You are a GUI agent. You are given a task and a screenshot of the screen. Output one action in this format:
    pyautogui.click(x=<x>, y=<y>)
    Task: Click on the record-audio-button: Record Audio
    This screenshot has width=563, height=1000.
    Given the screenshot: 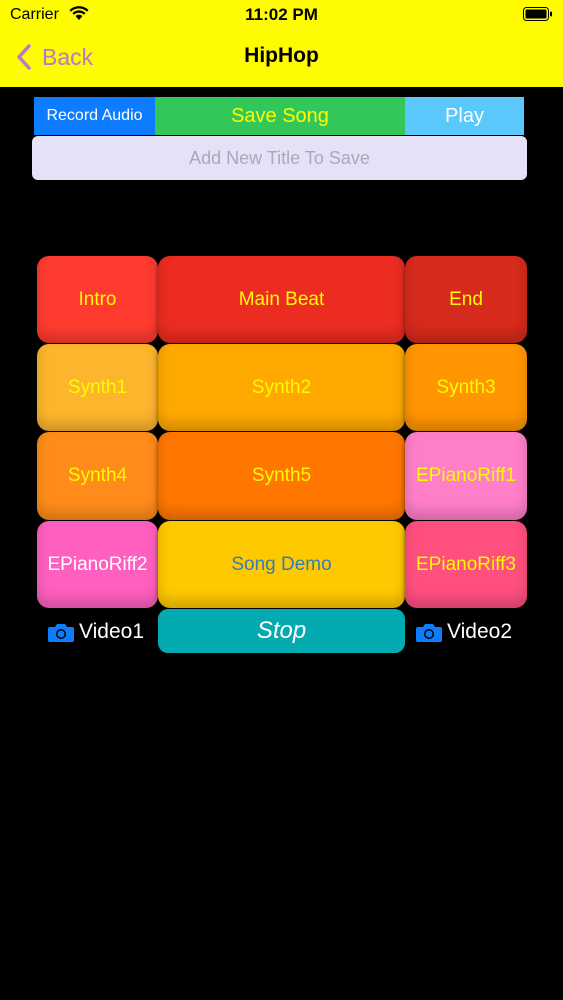 What is the action you would take?
    pyautogui.click(x=94, y=116)
    